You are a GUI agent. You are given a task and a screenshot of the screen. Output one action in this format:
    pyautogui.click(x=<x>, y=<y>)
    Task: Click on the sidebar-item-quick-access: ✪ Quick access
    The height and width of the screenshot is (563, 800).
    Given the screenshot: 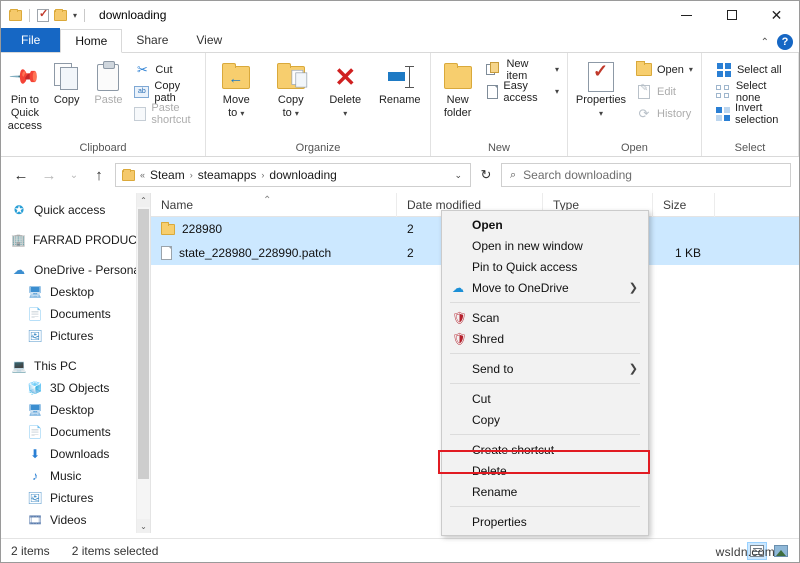 What is the action you would take?
    pyautogui.click(x=75, y=210)
    